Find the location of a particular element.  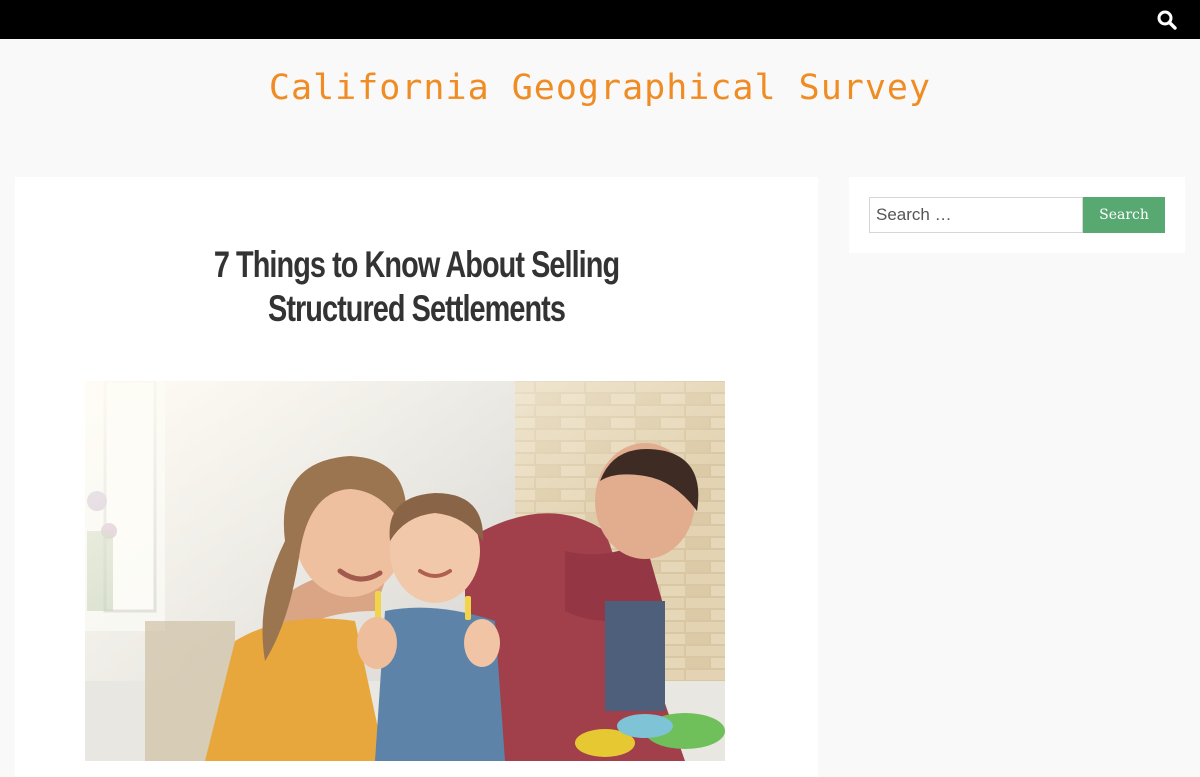

sidebar-search-widget: Search is located at coordinates (1017, 215).